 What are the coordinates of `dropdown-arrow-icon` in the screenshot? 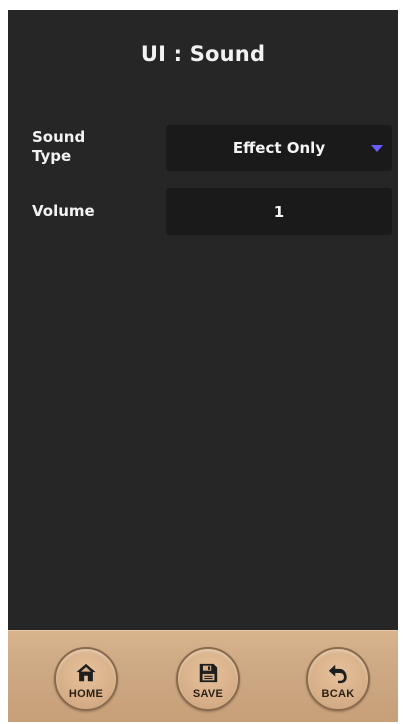 It's located at (377, 148).